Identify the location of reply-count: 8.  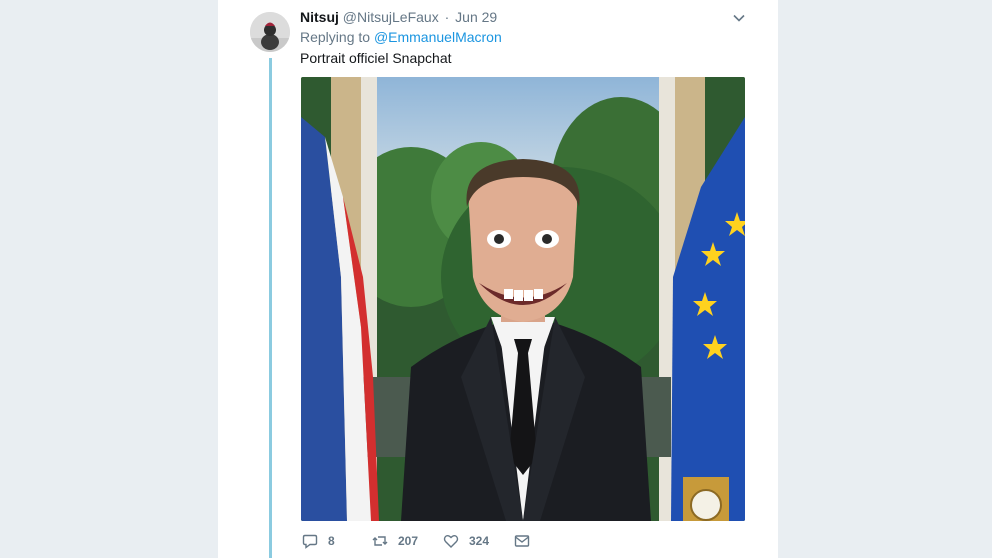
(331, 541).